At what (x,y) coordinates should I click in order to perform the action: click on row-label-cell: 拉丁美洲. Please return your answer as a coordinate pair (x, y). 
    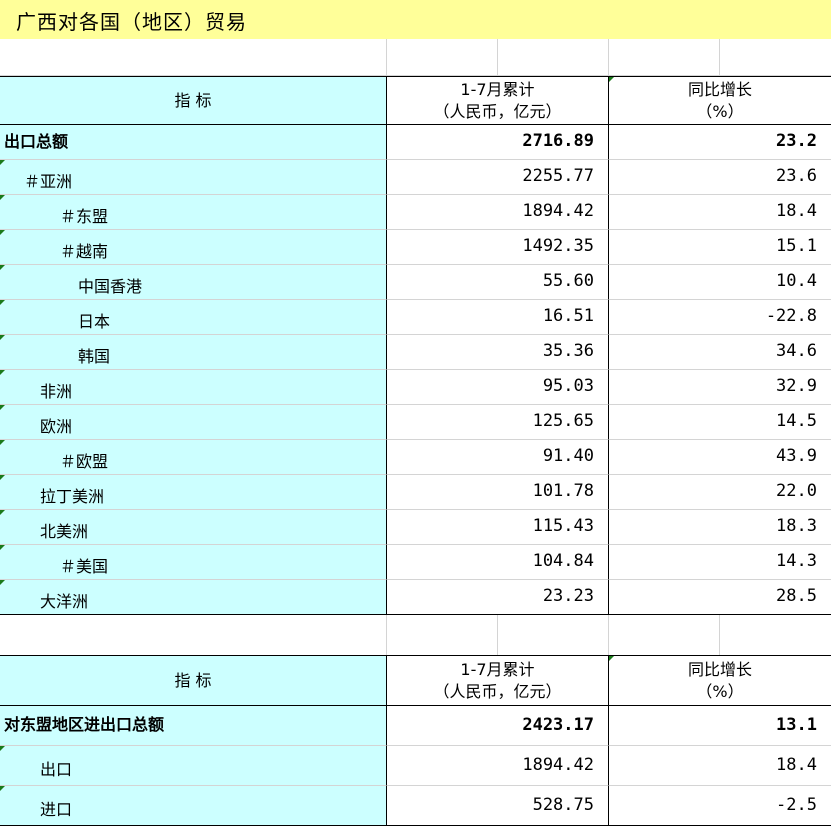
    Looking at the image, I should click on (193, 492).